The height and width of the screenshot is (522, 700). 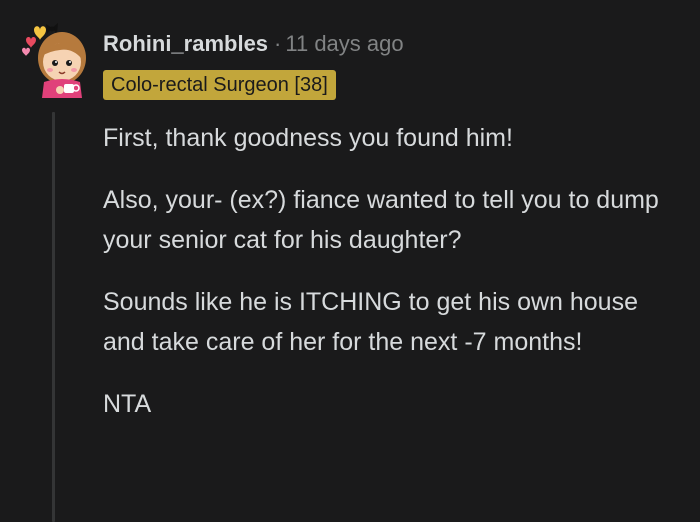 I want to click on avatar, so click(x=55, y=59).